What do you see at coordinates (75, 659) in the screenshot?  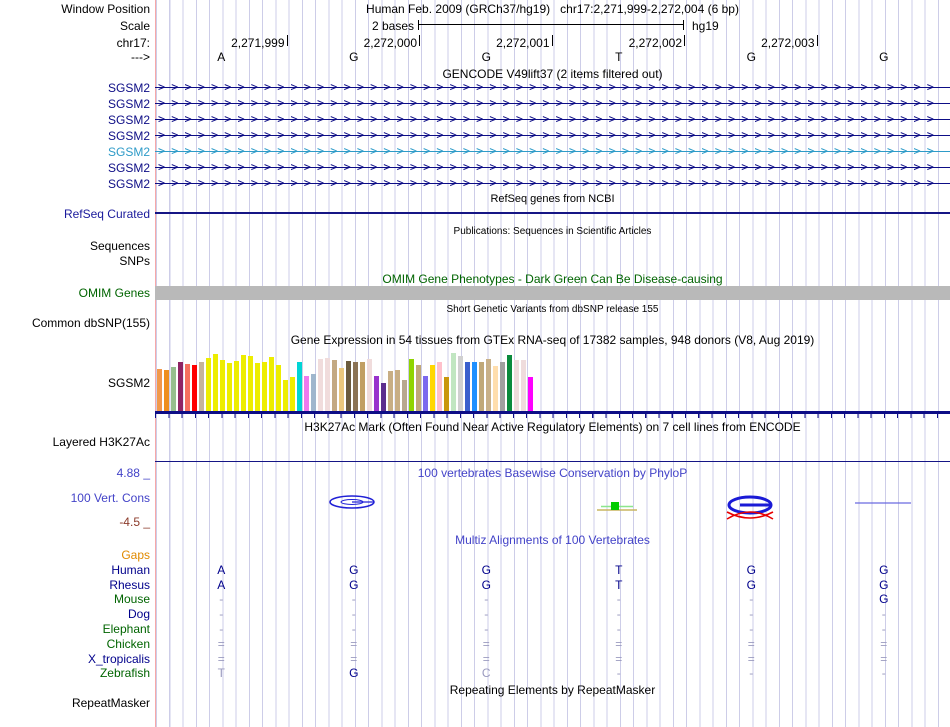 I see `species-label-x_tropicalis: X_tropicalis` at bounding box center [75, 659].